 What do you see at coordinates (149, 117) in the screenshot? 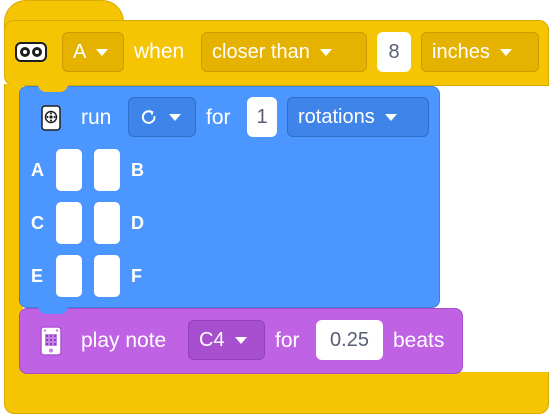
I see `clockwise-arrow-icon` at bounding box center [149, 117].